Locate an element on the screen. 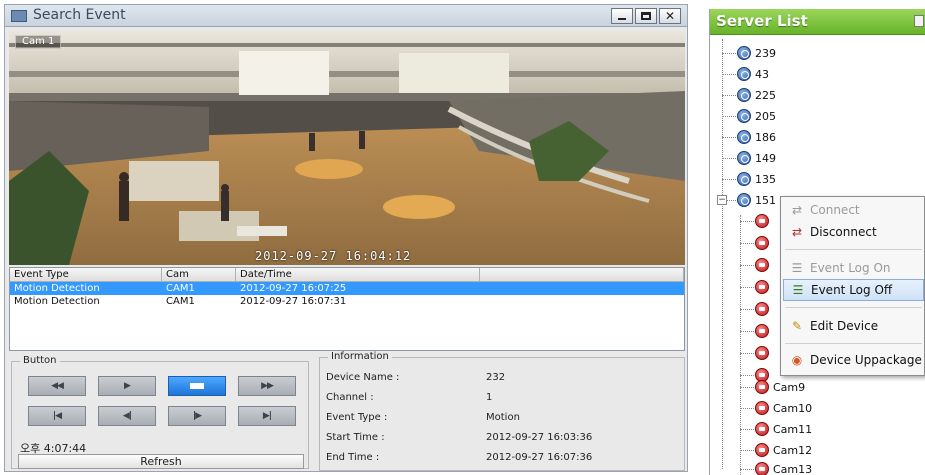 This screenshot has height=475, width=925. button-group-label: Button is located at coordinates (40, 360).